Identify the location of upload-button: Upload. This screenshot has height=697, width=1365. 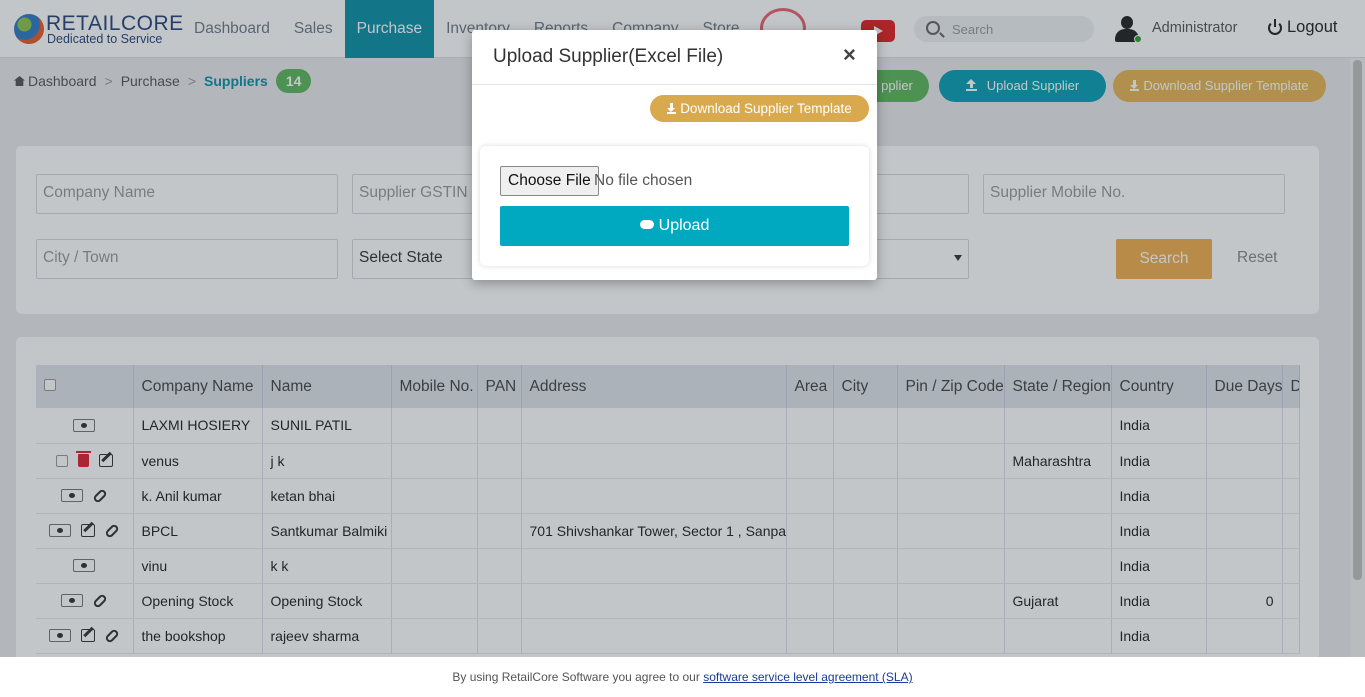
(674, 226).